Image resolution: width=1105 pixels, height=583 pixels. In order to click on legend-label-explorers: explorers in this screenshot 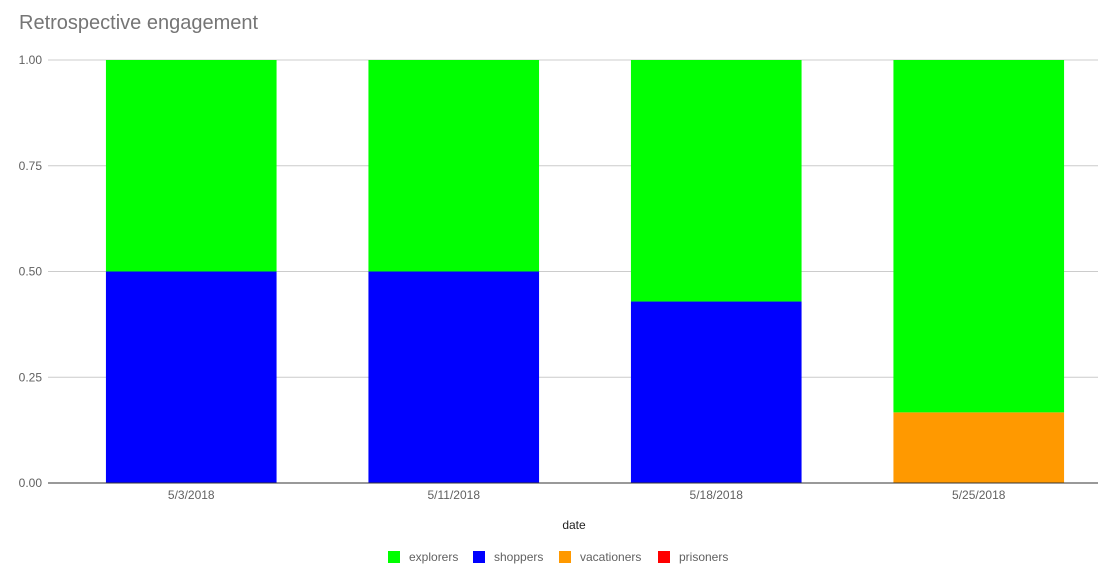, I will do `click(433, 557)`.